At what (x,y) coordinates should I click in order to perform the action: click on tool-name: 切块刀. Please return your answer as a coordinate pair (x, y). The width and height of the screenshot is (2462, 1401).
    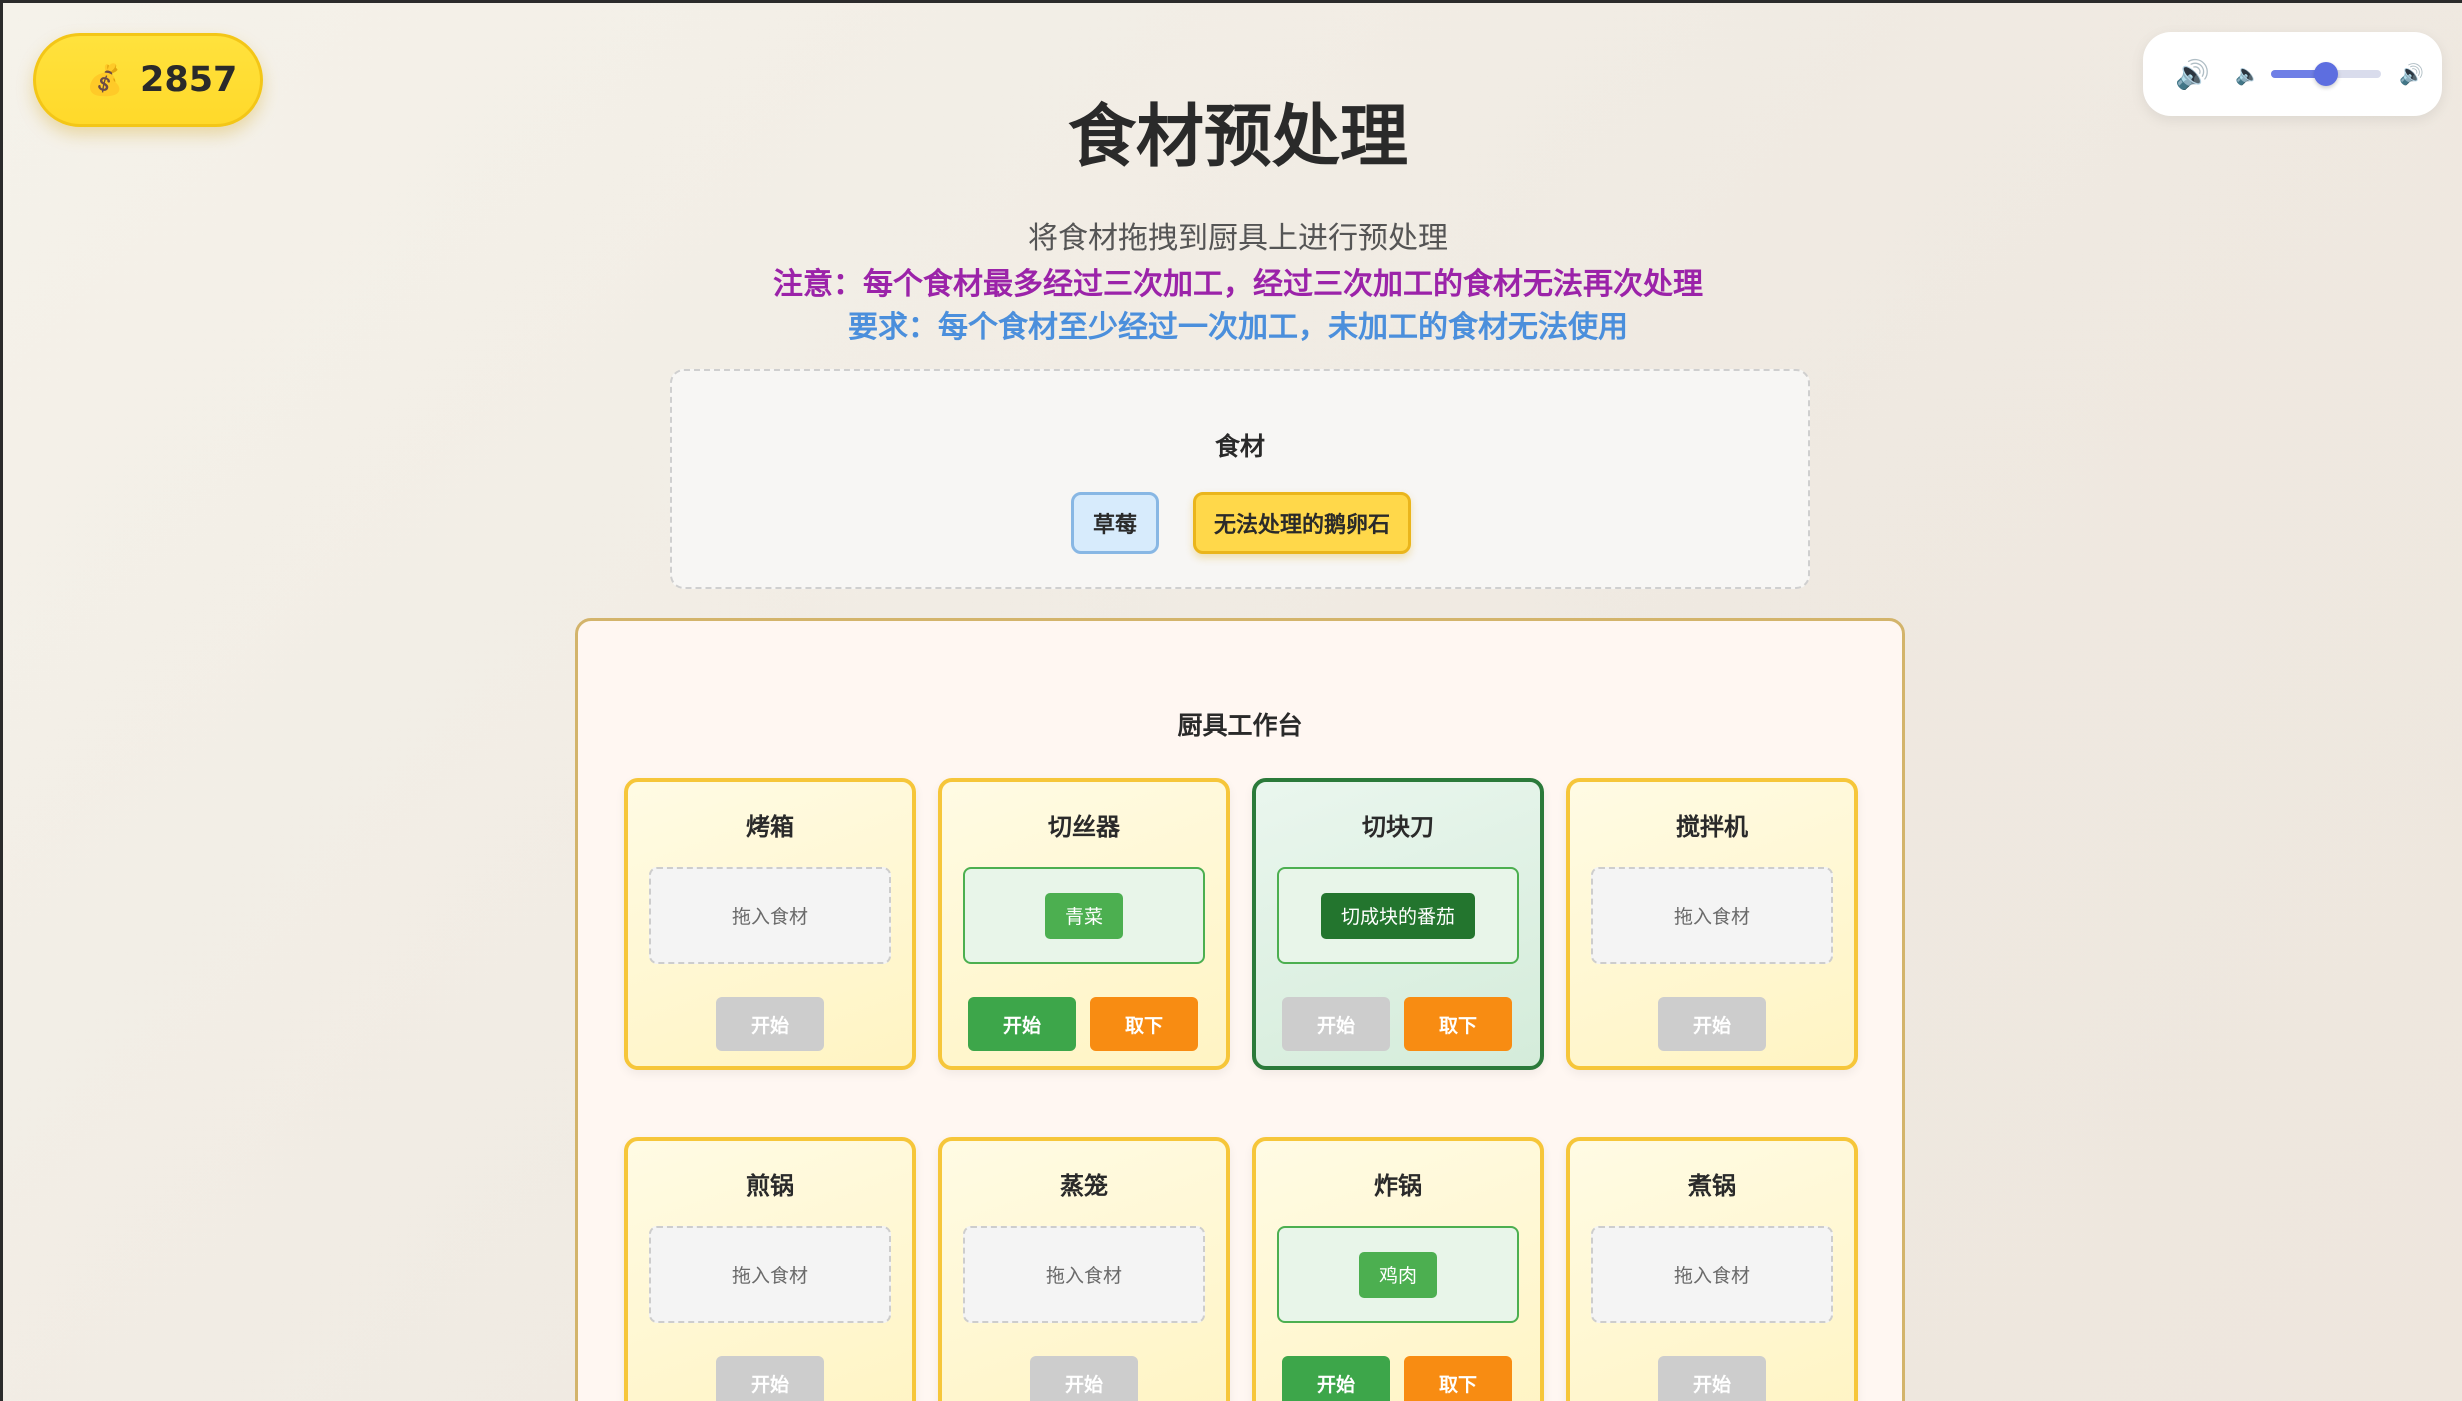
    Looking at the image, I should click on (1398, 827).